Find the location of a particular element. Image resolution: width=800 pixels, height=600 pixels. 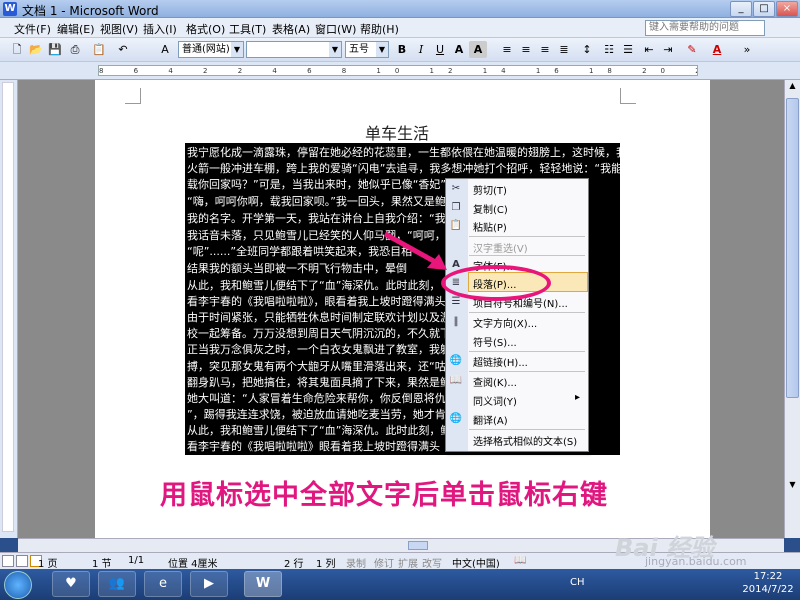

text-line: 结果我的额头当即被一不明飞行物击中，晕倒 is located at coordinates (297, 268).